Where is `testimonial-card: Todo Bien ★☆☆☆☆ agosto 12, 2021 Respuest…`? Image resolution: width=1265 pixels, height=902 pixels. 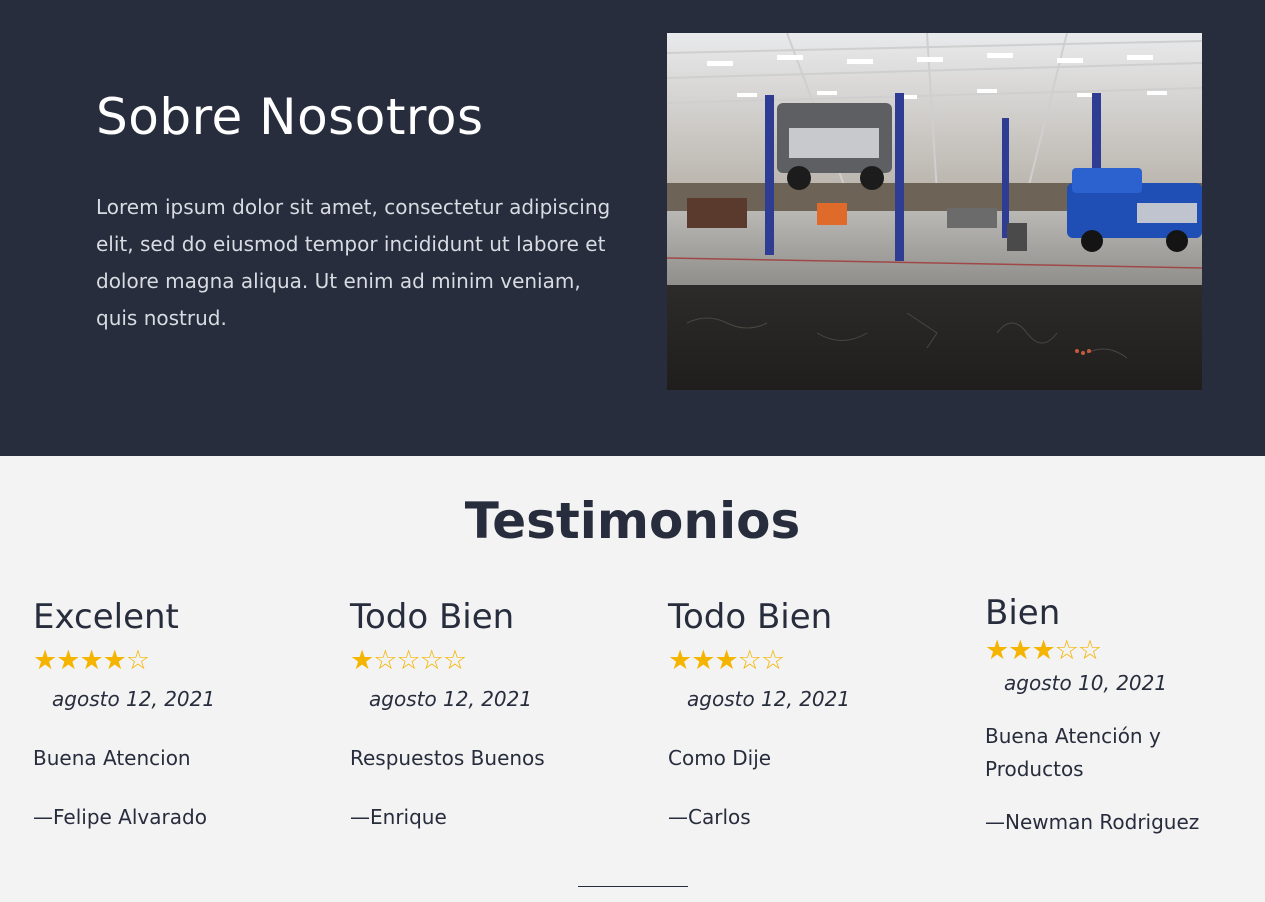 testimonial-card: Todo Bien ★☆☆☆☆ agosto 12, 2021 Respuest… is located at coordinates (495, 714).